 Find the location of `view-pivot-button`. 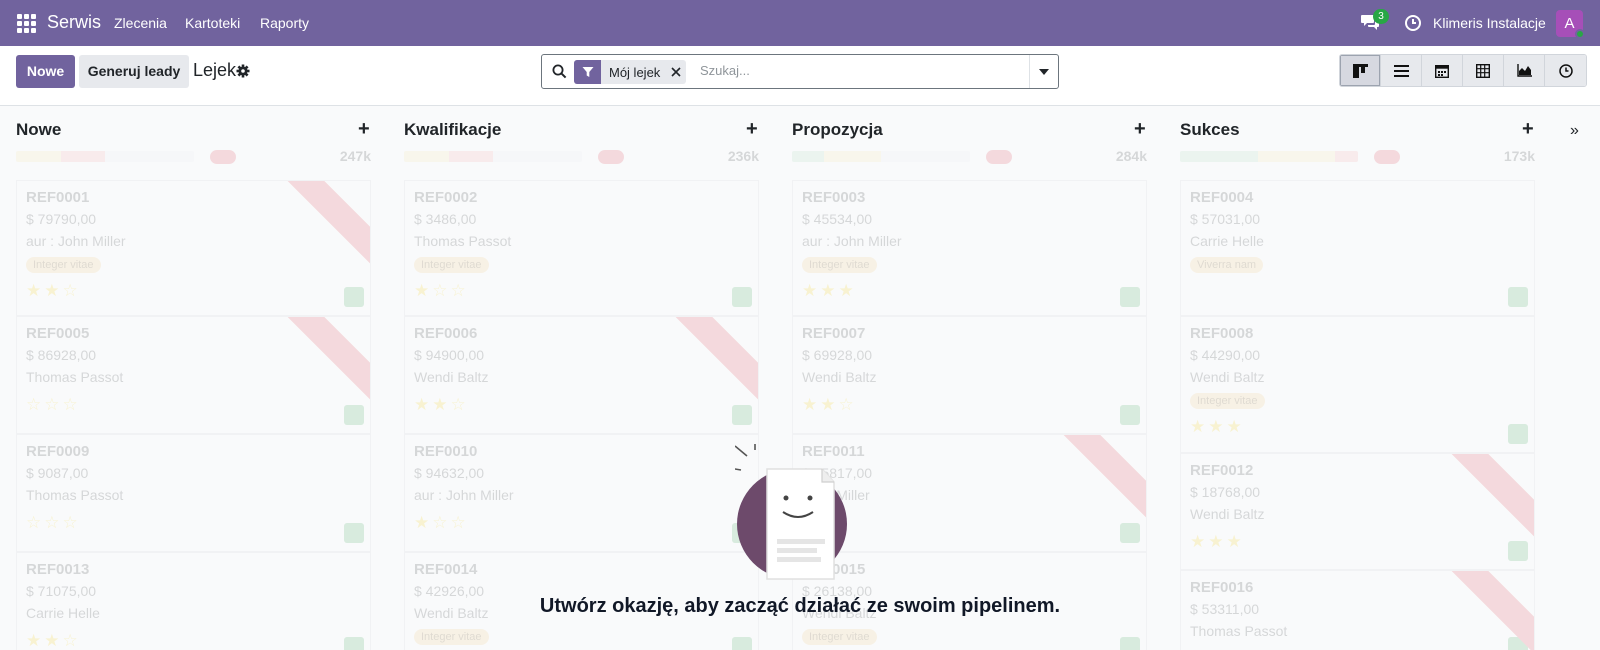

view-pivot-button is located at coordinates (1483, 70).